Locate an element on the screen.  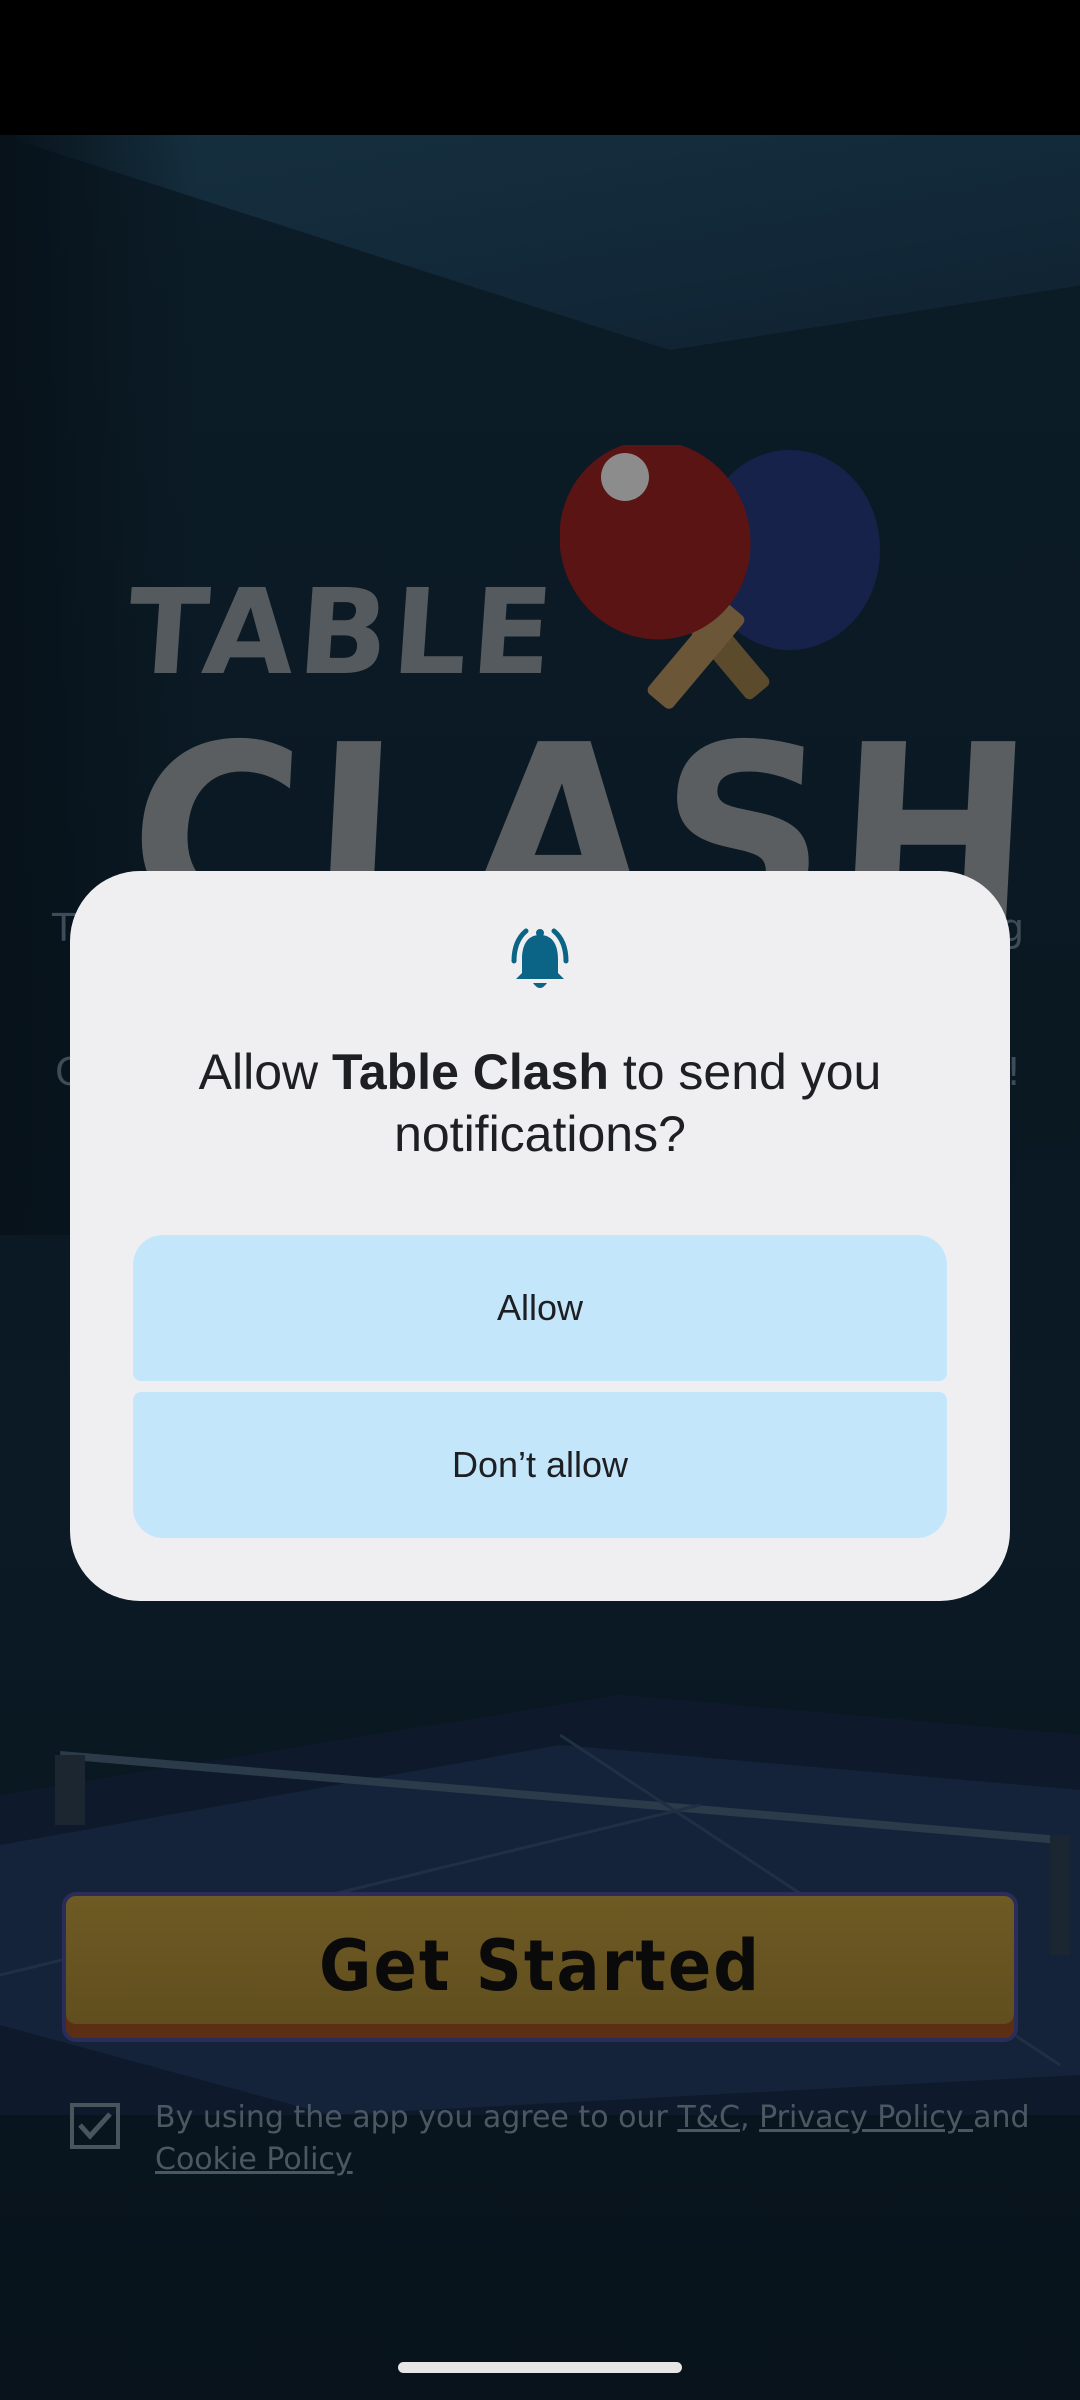
terms-and: and is located at coordinates (1001, 2117).